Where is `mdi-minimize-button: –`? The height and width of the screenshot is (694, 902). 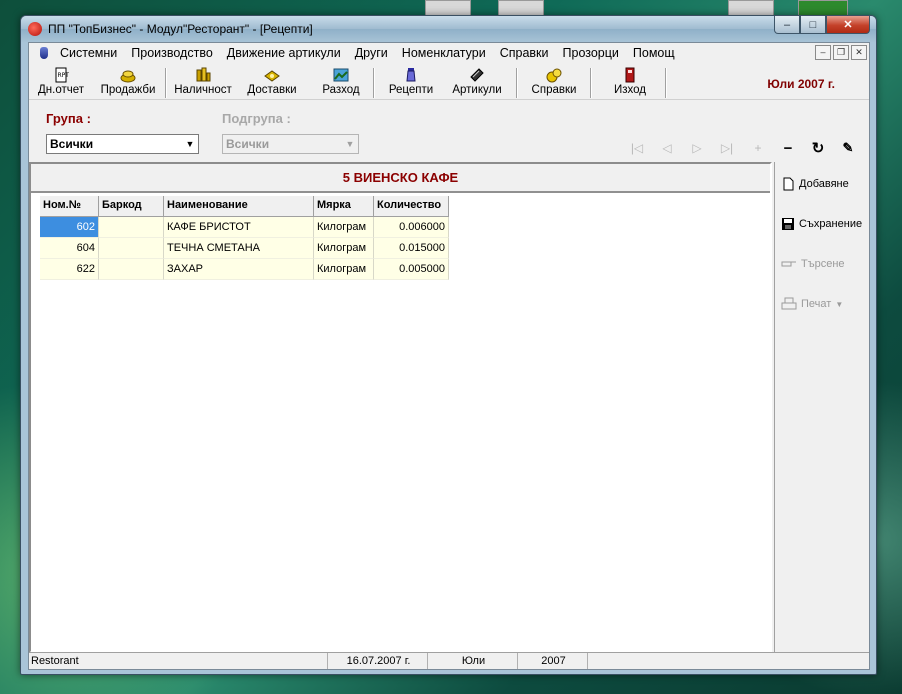
mdi-minimize-button: – is located at coordinates (823, 52).